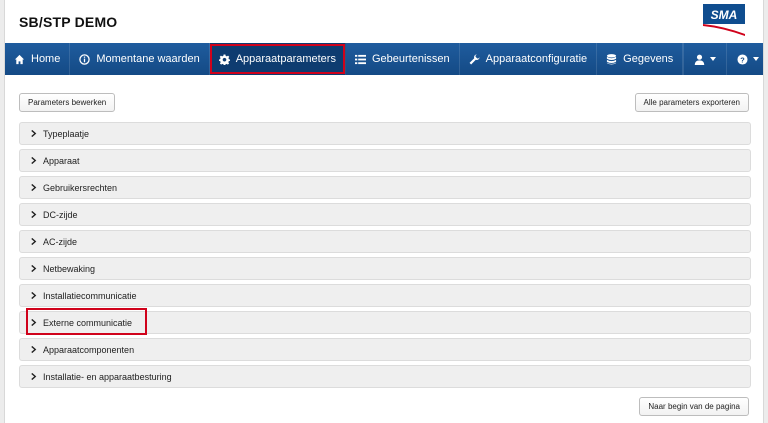 Image resolution: width=768 pixels, height=423 pixels. I want to click on nav-gebeurtenissen: Gebeurtenissen, so click(403, 59).